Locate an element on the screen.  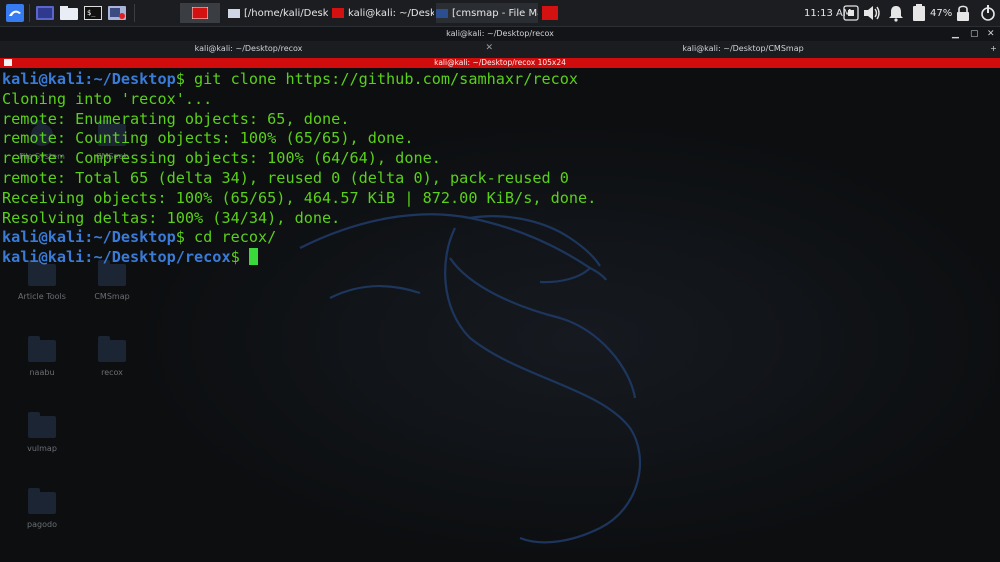
terminal-size-label: kali@kali: ~/Desktop/recox 105x24 is located at coordinates (500, 62).